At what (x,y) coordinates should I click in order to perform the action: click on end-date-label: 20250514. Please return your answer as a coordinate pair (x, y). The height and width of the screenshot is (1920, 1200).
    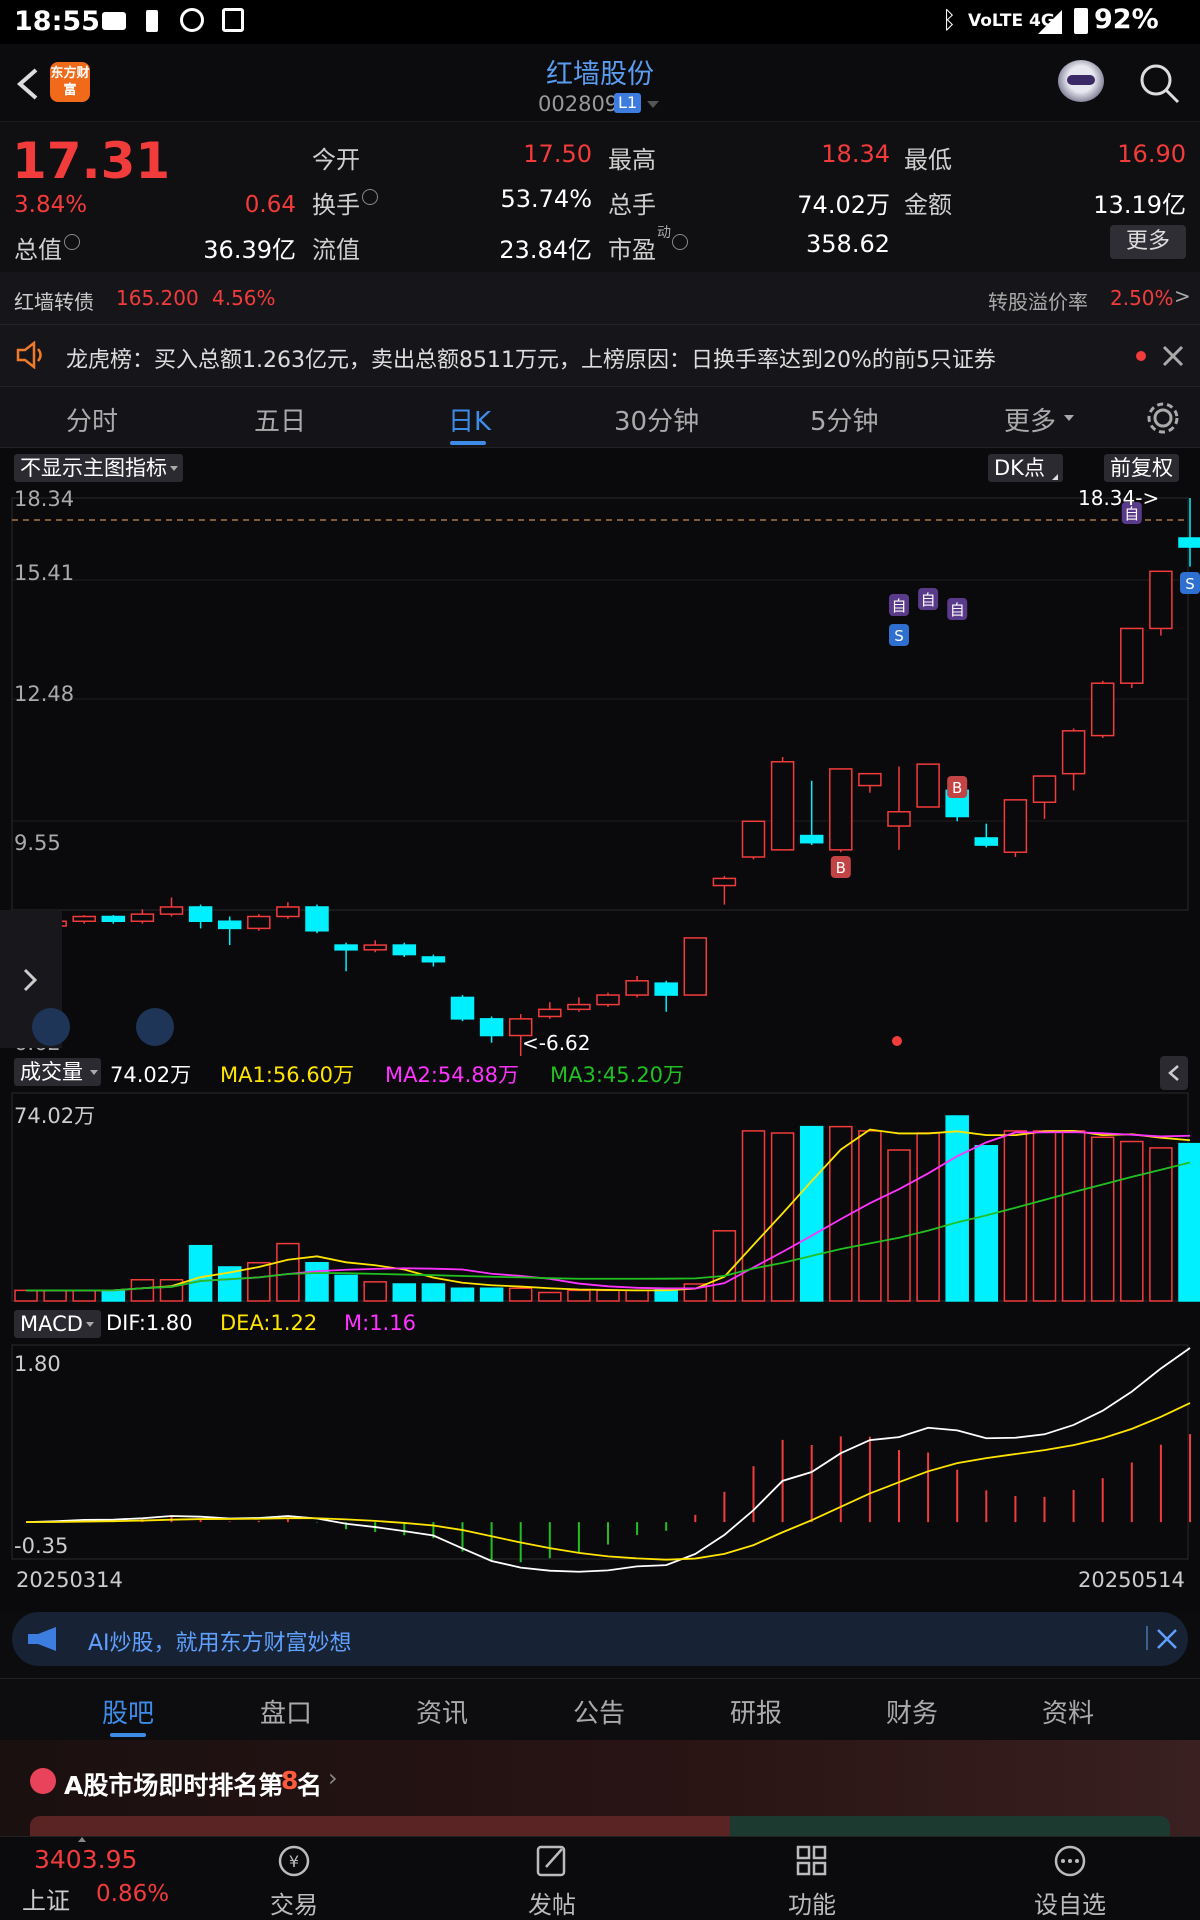
    Looking at the image, I should click on (1131, 1580).